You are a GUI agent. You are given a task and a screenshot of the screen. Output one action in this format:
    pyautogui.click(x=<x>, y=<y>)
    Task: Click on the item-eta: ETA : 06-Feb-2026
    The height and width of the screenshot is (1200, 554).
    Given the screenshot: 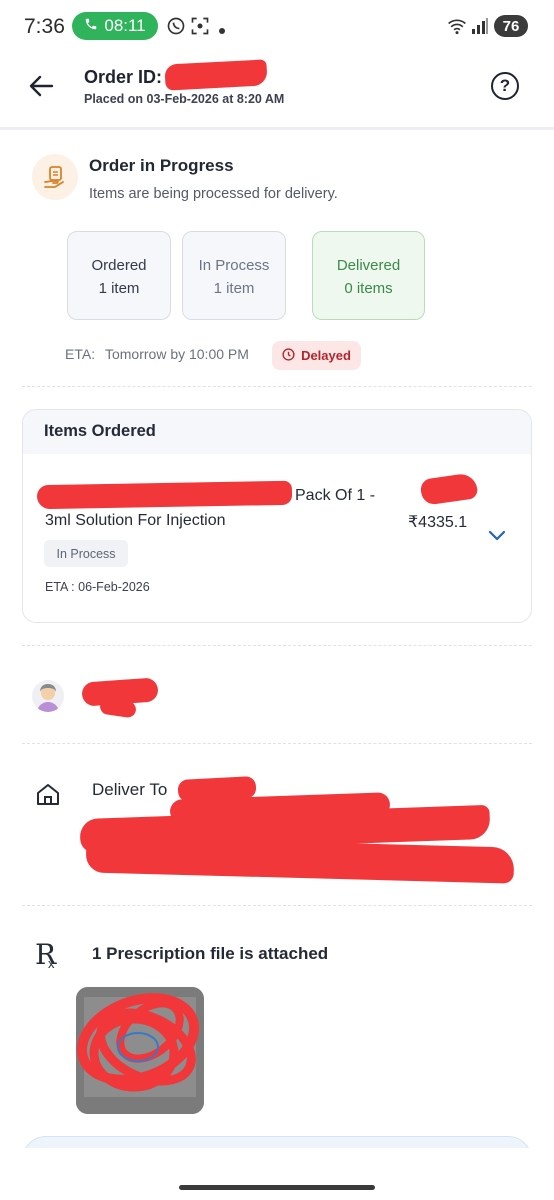 What is the action you would take?
    pyautogui.click(x=97, y=587)
    